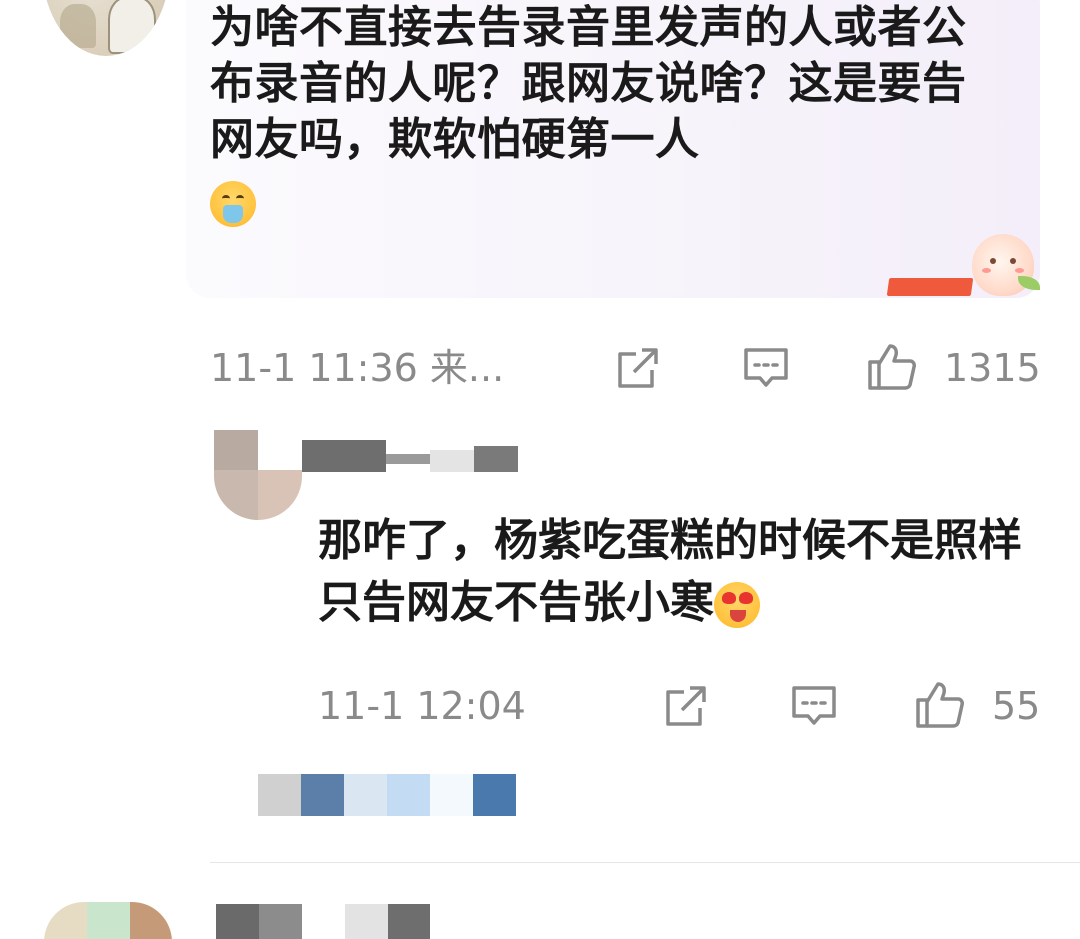  I want to click on reply-avatar, so click(258, 475).